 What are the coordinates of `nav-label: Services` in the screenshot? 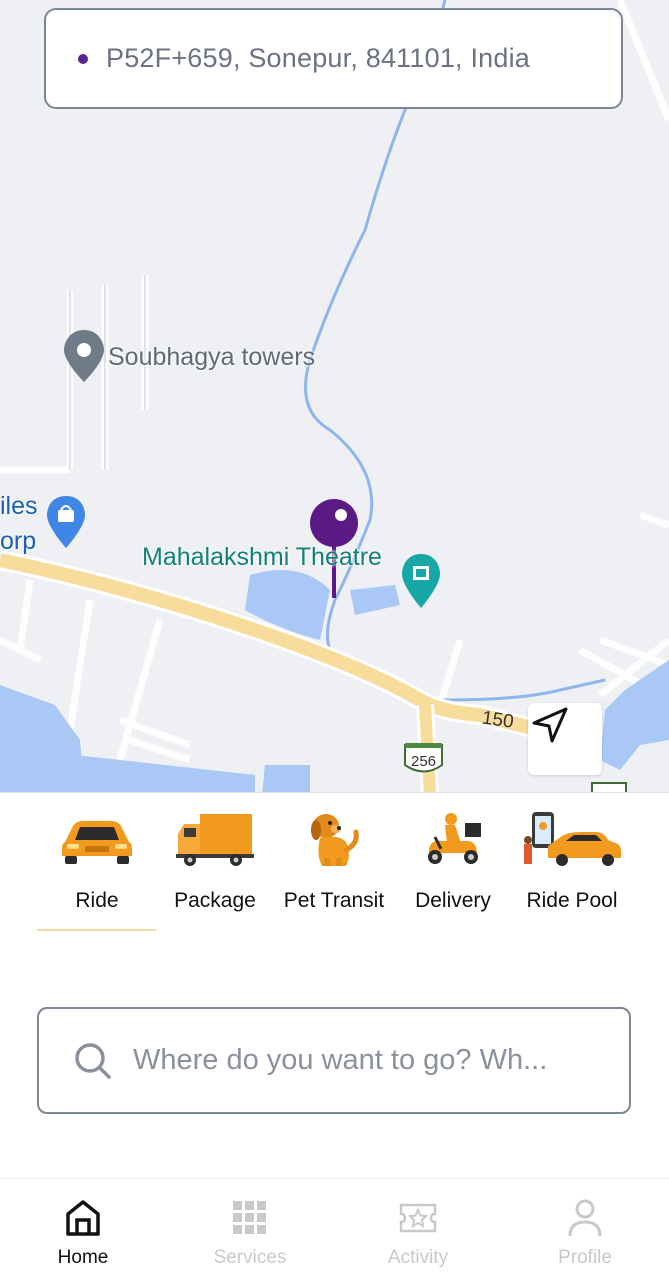 It's located at (250, 1257).